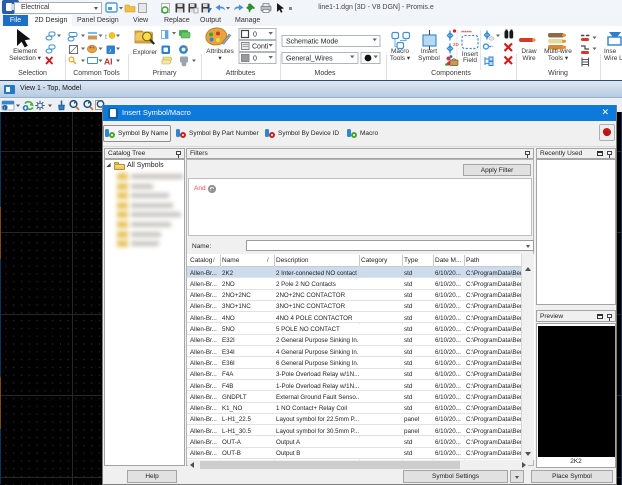  Describe the element at coordinates (260, 47) in the screenshot. I see `svg-text: Conti` at that location.